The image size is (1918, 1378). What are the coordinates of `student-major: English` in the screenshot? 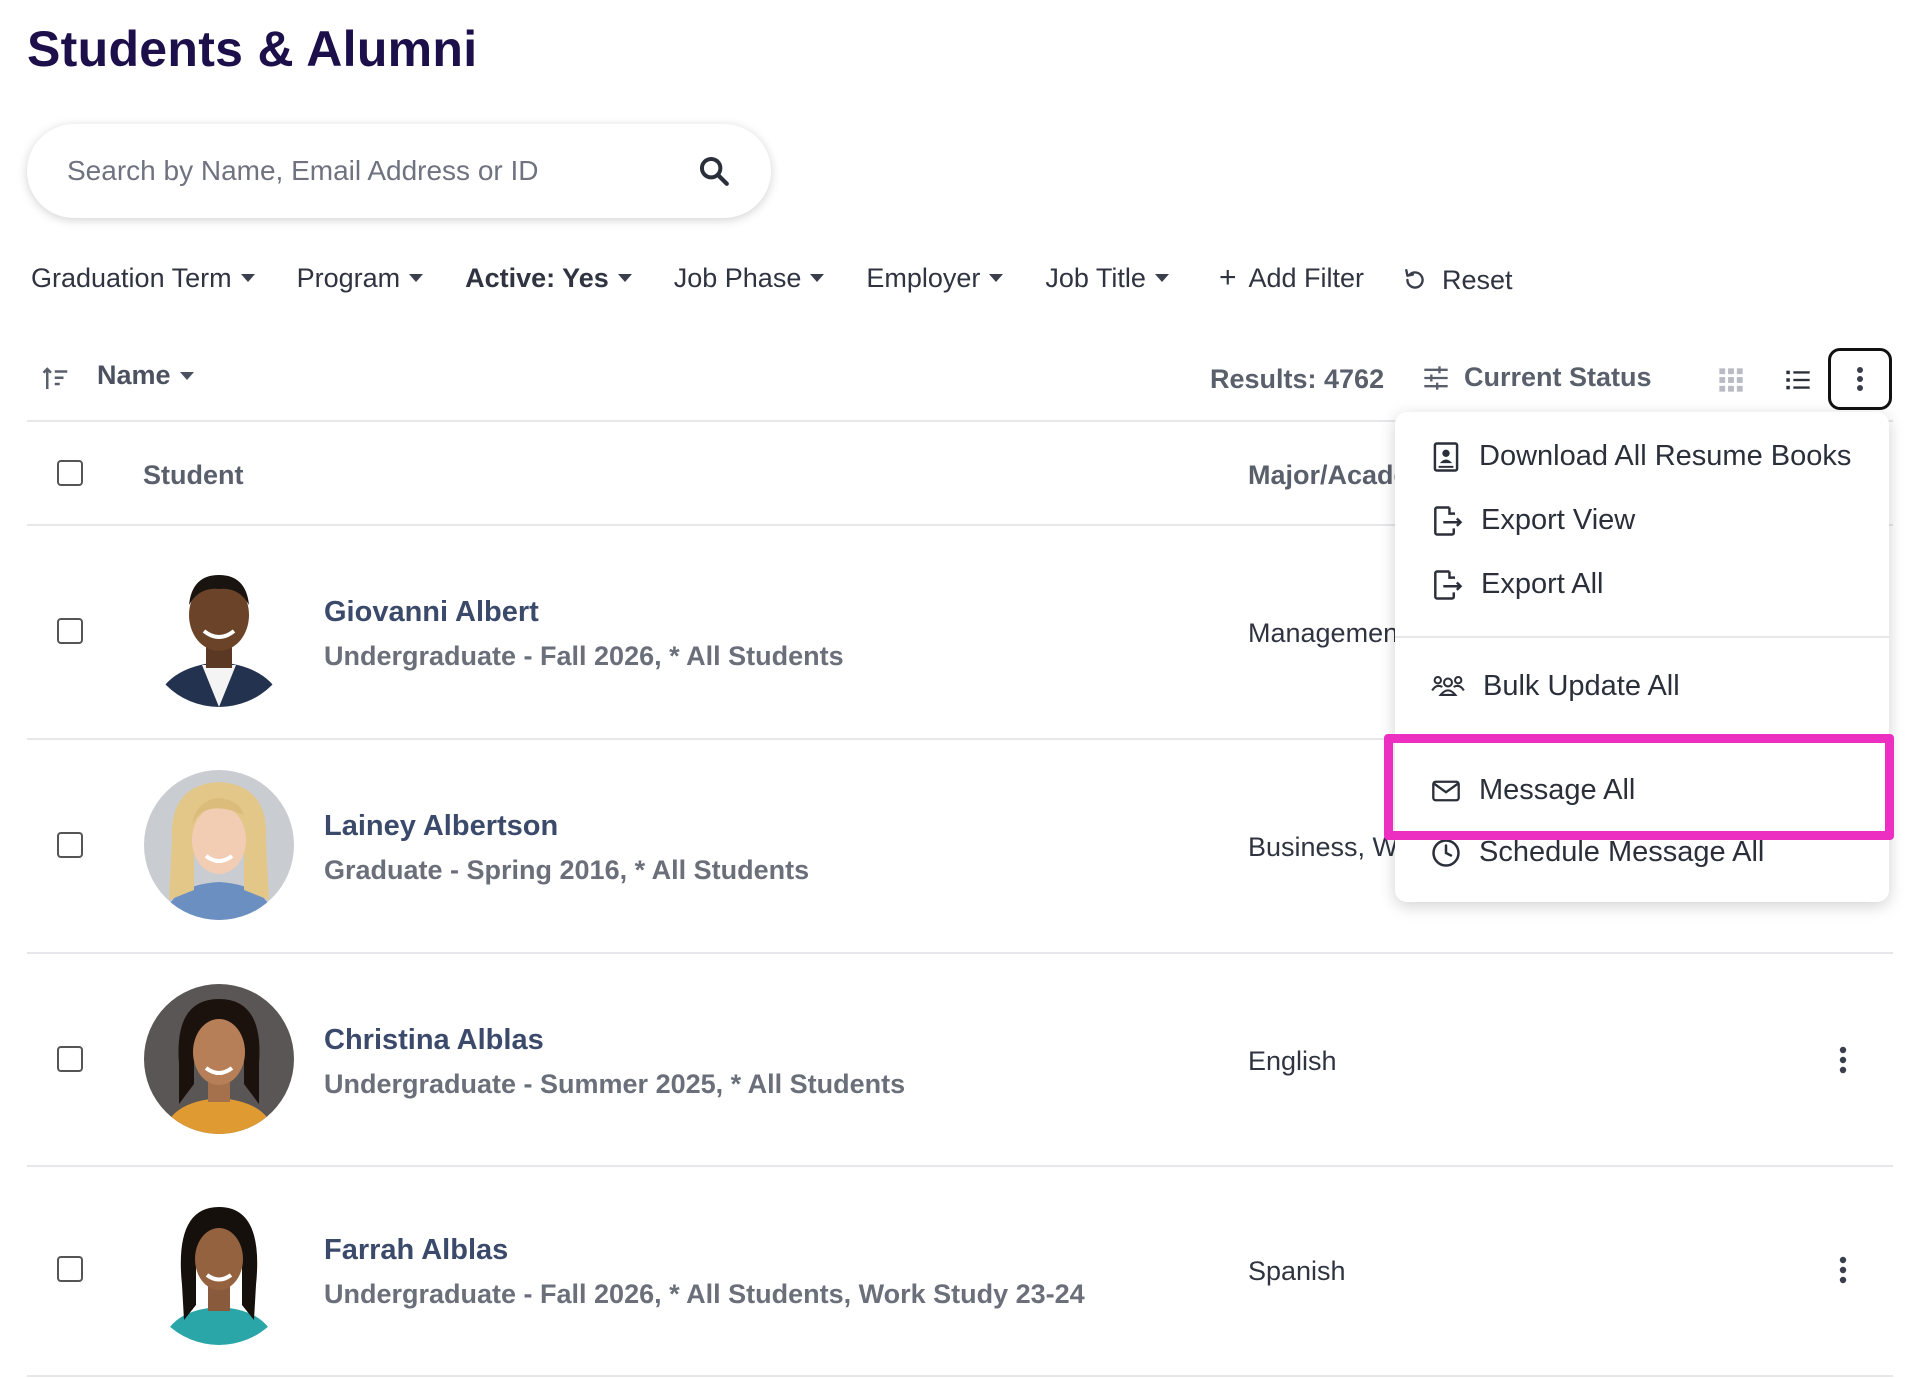 It's located at (1292, 1061).